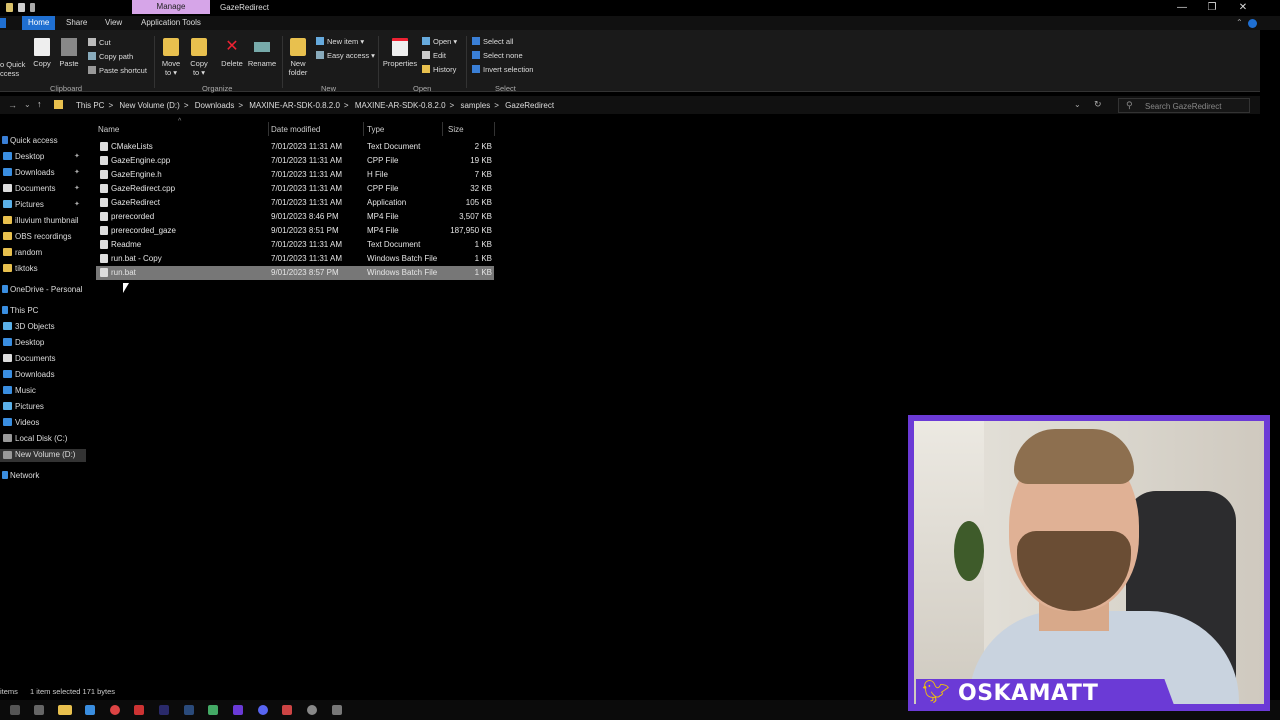 The width and height of the screenshot is (1280, 720). What do you see at coordinates (263, 710) in the screenshot?
I see `discord-icon` at bounding box center [263, 710].